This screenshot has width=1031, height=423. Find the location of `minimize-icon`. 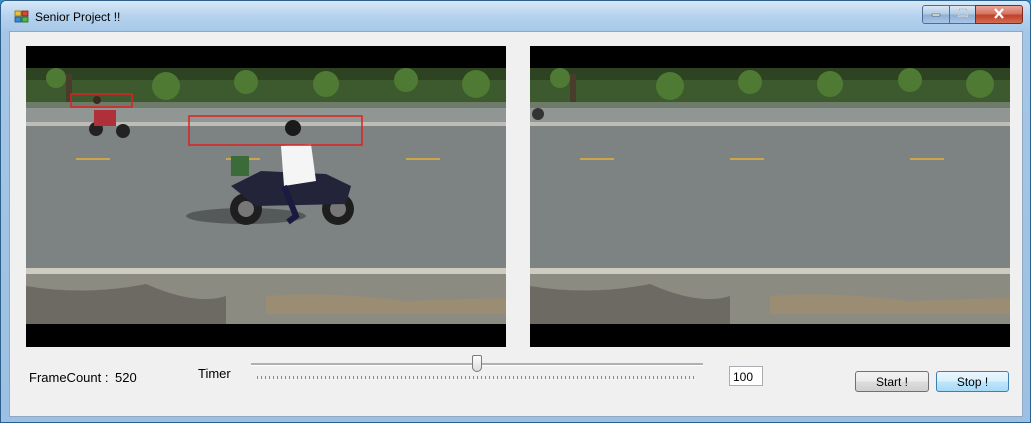

minimize-icon is located at coordinates (936, 14).